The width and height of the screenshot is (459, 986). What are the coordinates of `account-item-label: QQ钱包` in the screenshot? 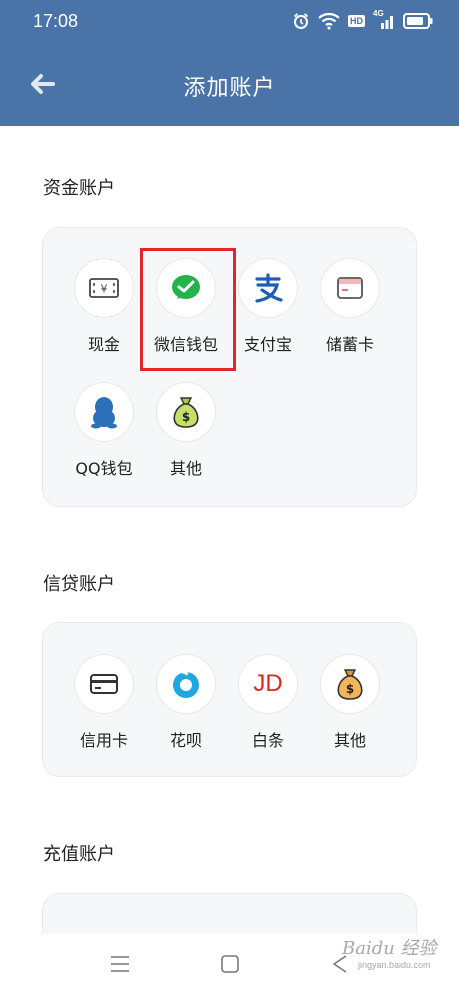 It's located at (104, 468).